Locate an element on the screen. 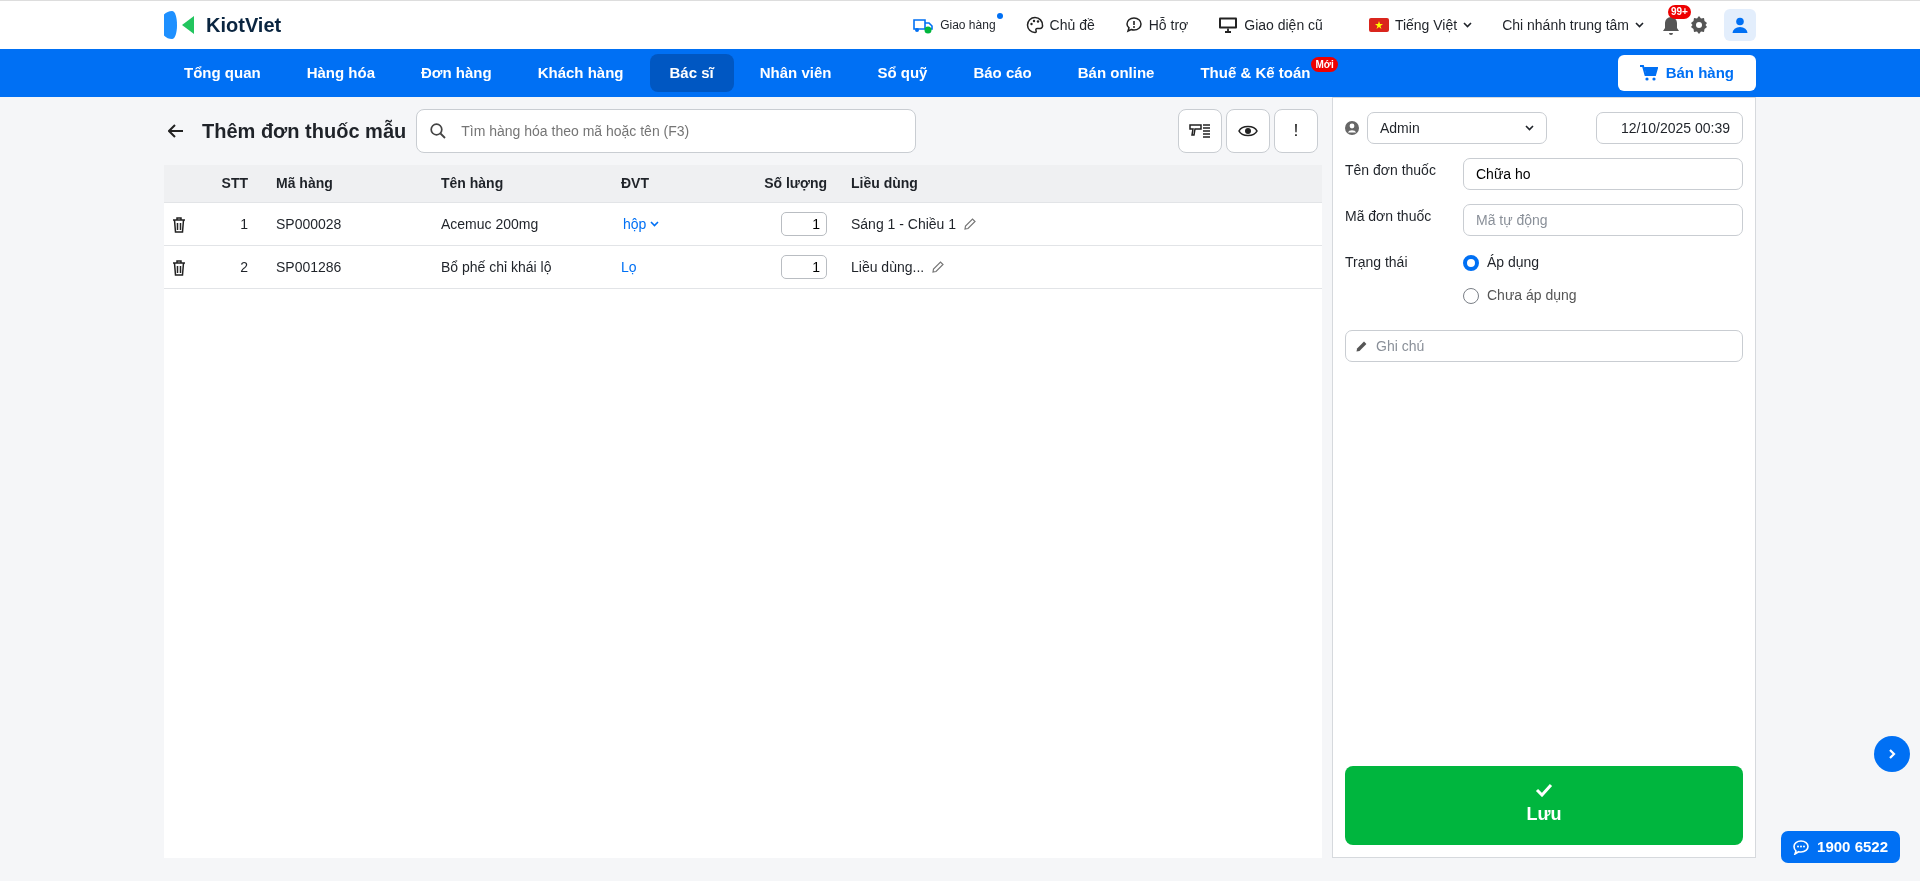 The width and height of the screenshot is (1920, 881). nav-tab: Hàng hóa is located at coordinates (340, 73).